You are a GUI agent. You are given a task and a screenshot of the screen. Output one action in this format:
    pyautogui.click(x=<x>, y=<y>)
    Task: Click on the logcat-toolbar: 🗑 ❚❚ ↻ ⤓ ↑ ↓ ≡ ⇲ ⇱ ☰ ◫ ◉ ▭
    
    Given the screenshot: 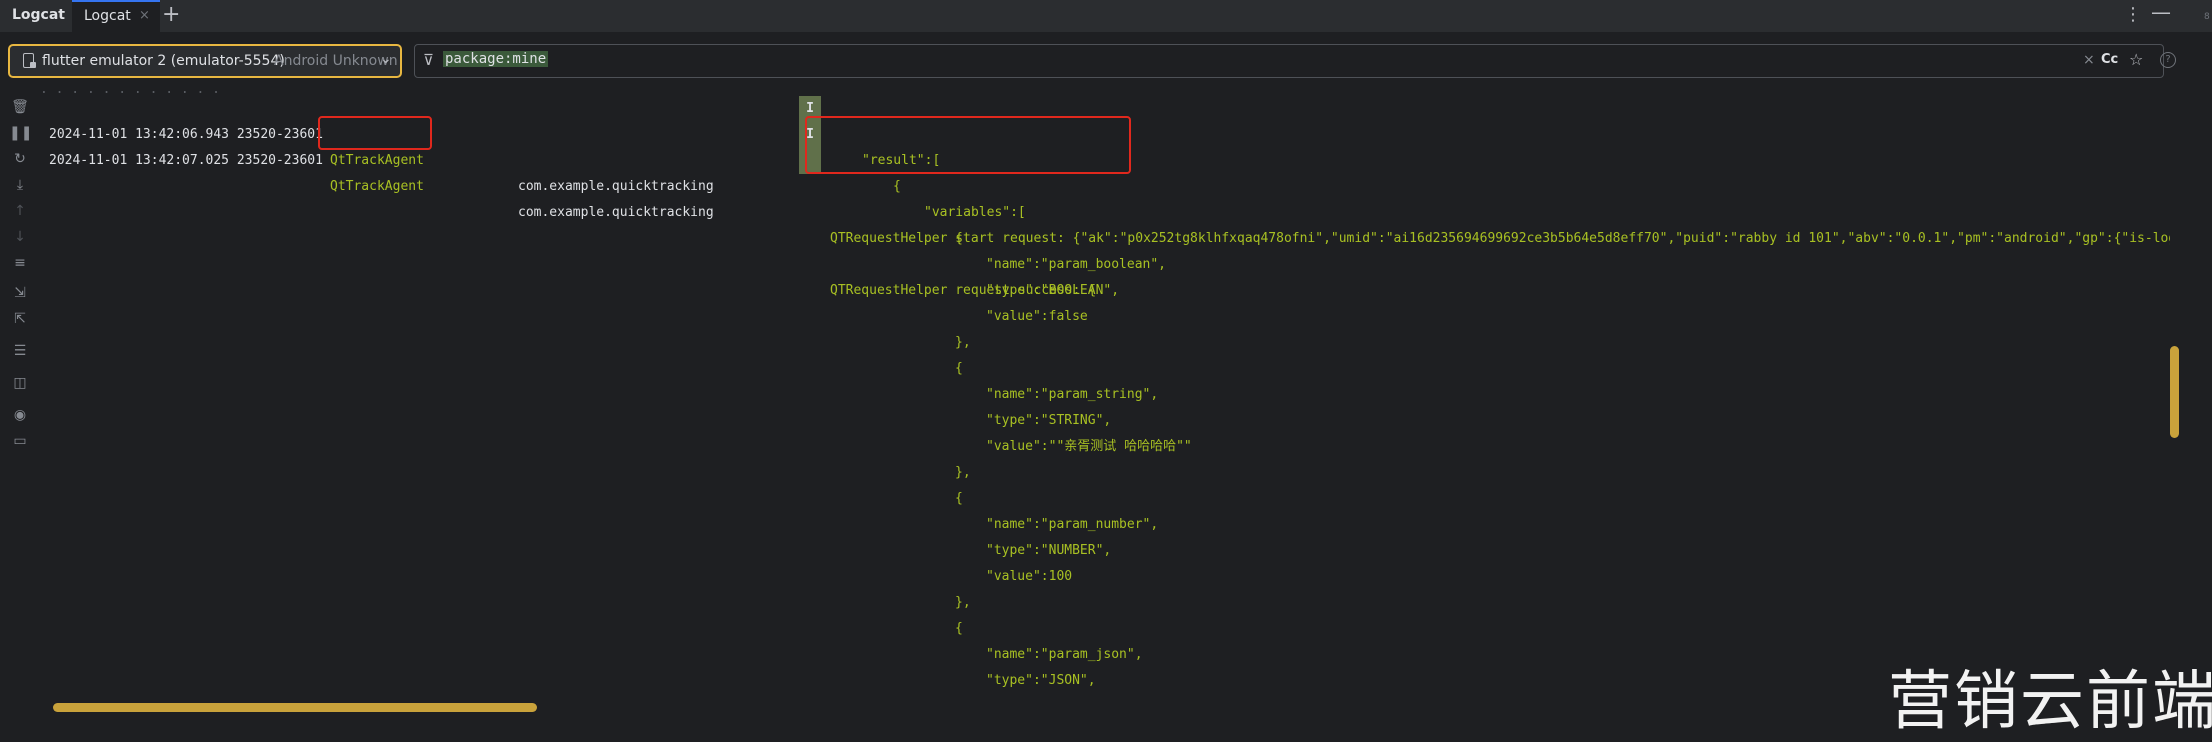 What is the action you would take?
    pyautogui.click(x=20, y=405)
    